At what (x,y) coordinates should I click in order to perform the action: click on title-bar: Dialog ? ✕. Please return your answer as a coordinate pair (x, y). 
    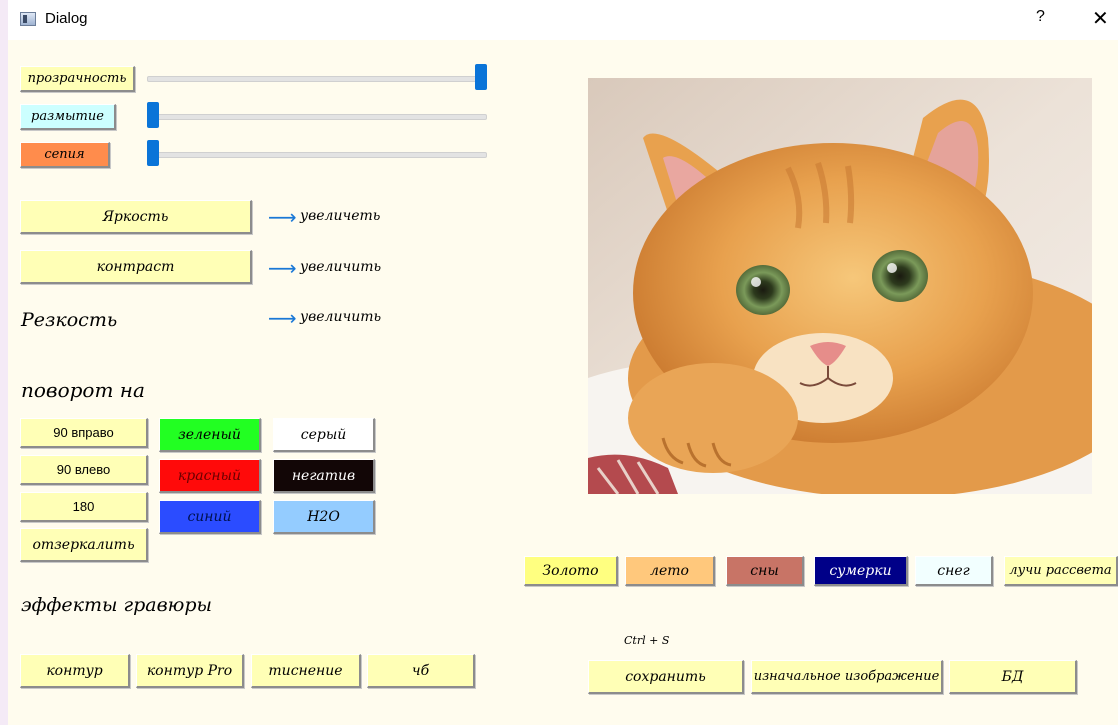
    Looking at the image, I should click on (563, 20).